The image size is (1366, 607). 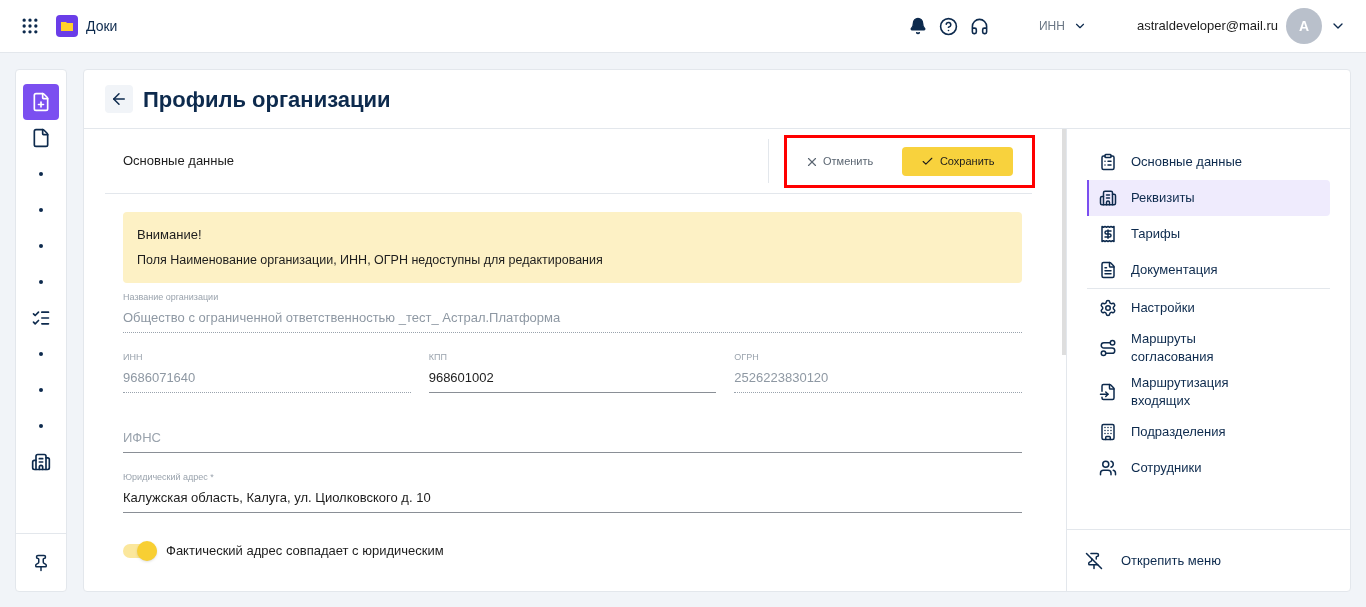 I want to click on unpin-menu-link: Открепить меню, so click(x=1171, y=560).